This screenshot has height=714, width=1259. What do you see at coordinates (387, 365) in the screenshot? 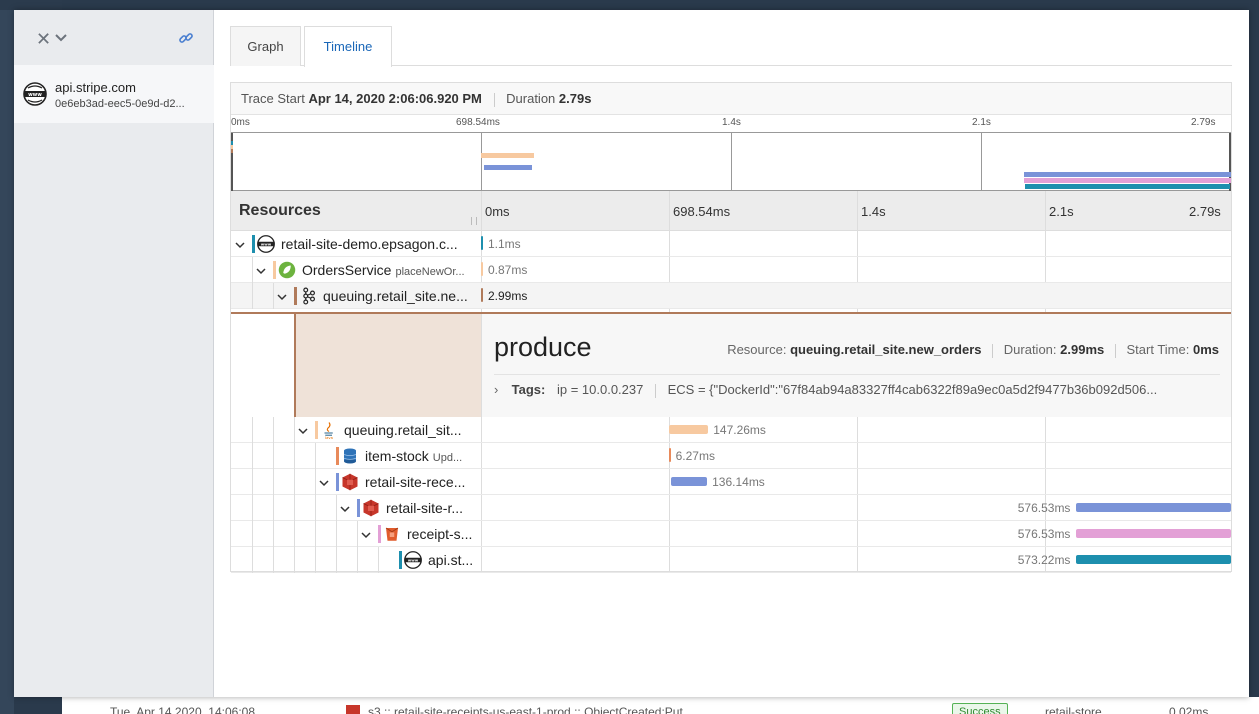
I see `span-detail-indent` at bounding box center [387, 365].